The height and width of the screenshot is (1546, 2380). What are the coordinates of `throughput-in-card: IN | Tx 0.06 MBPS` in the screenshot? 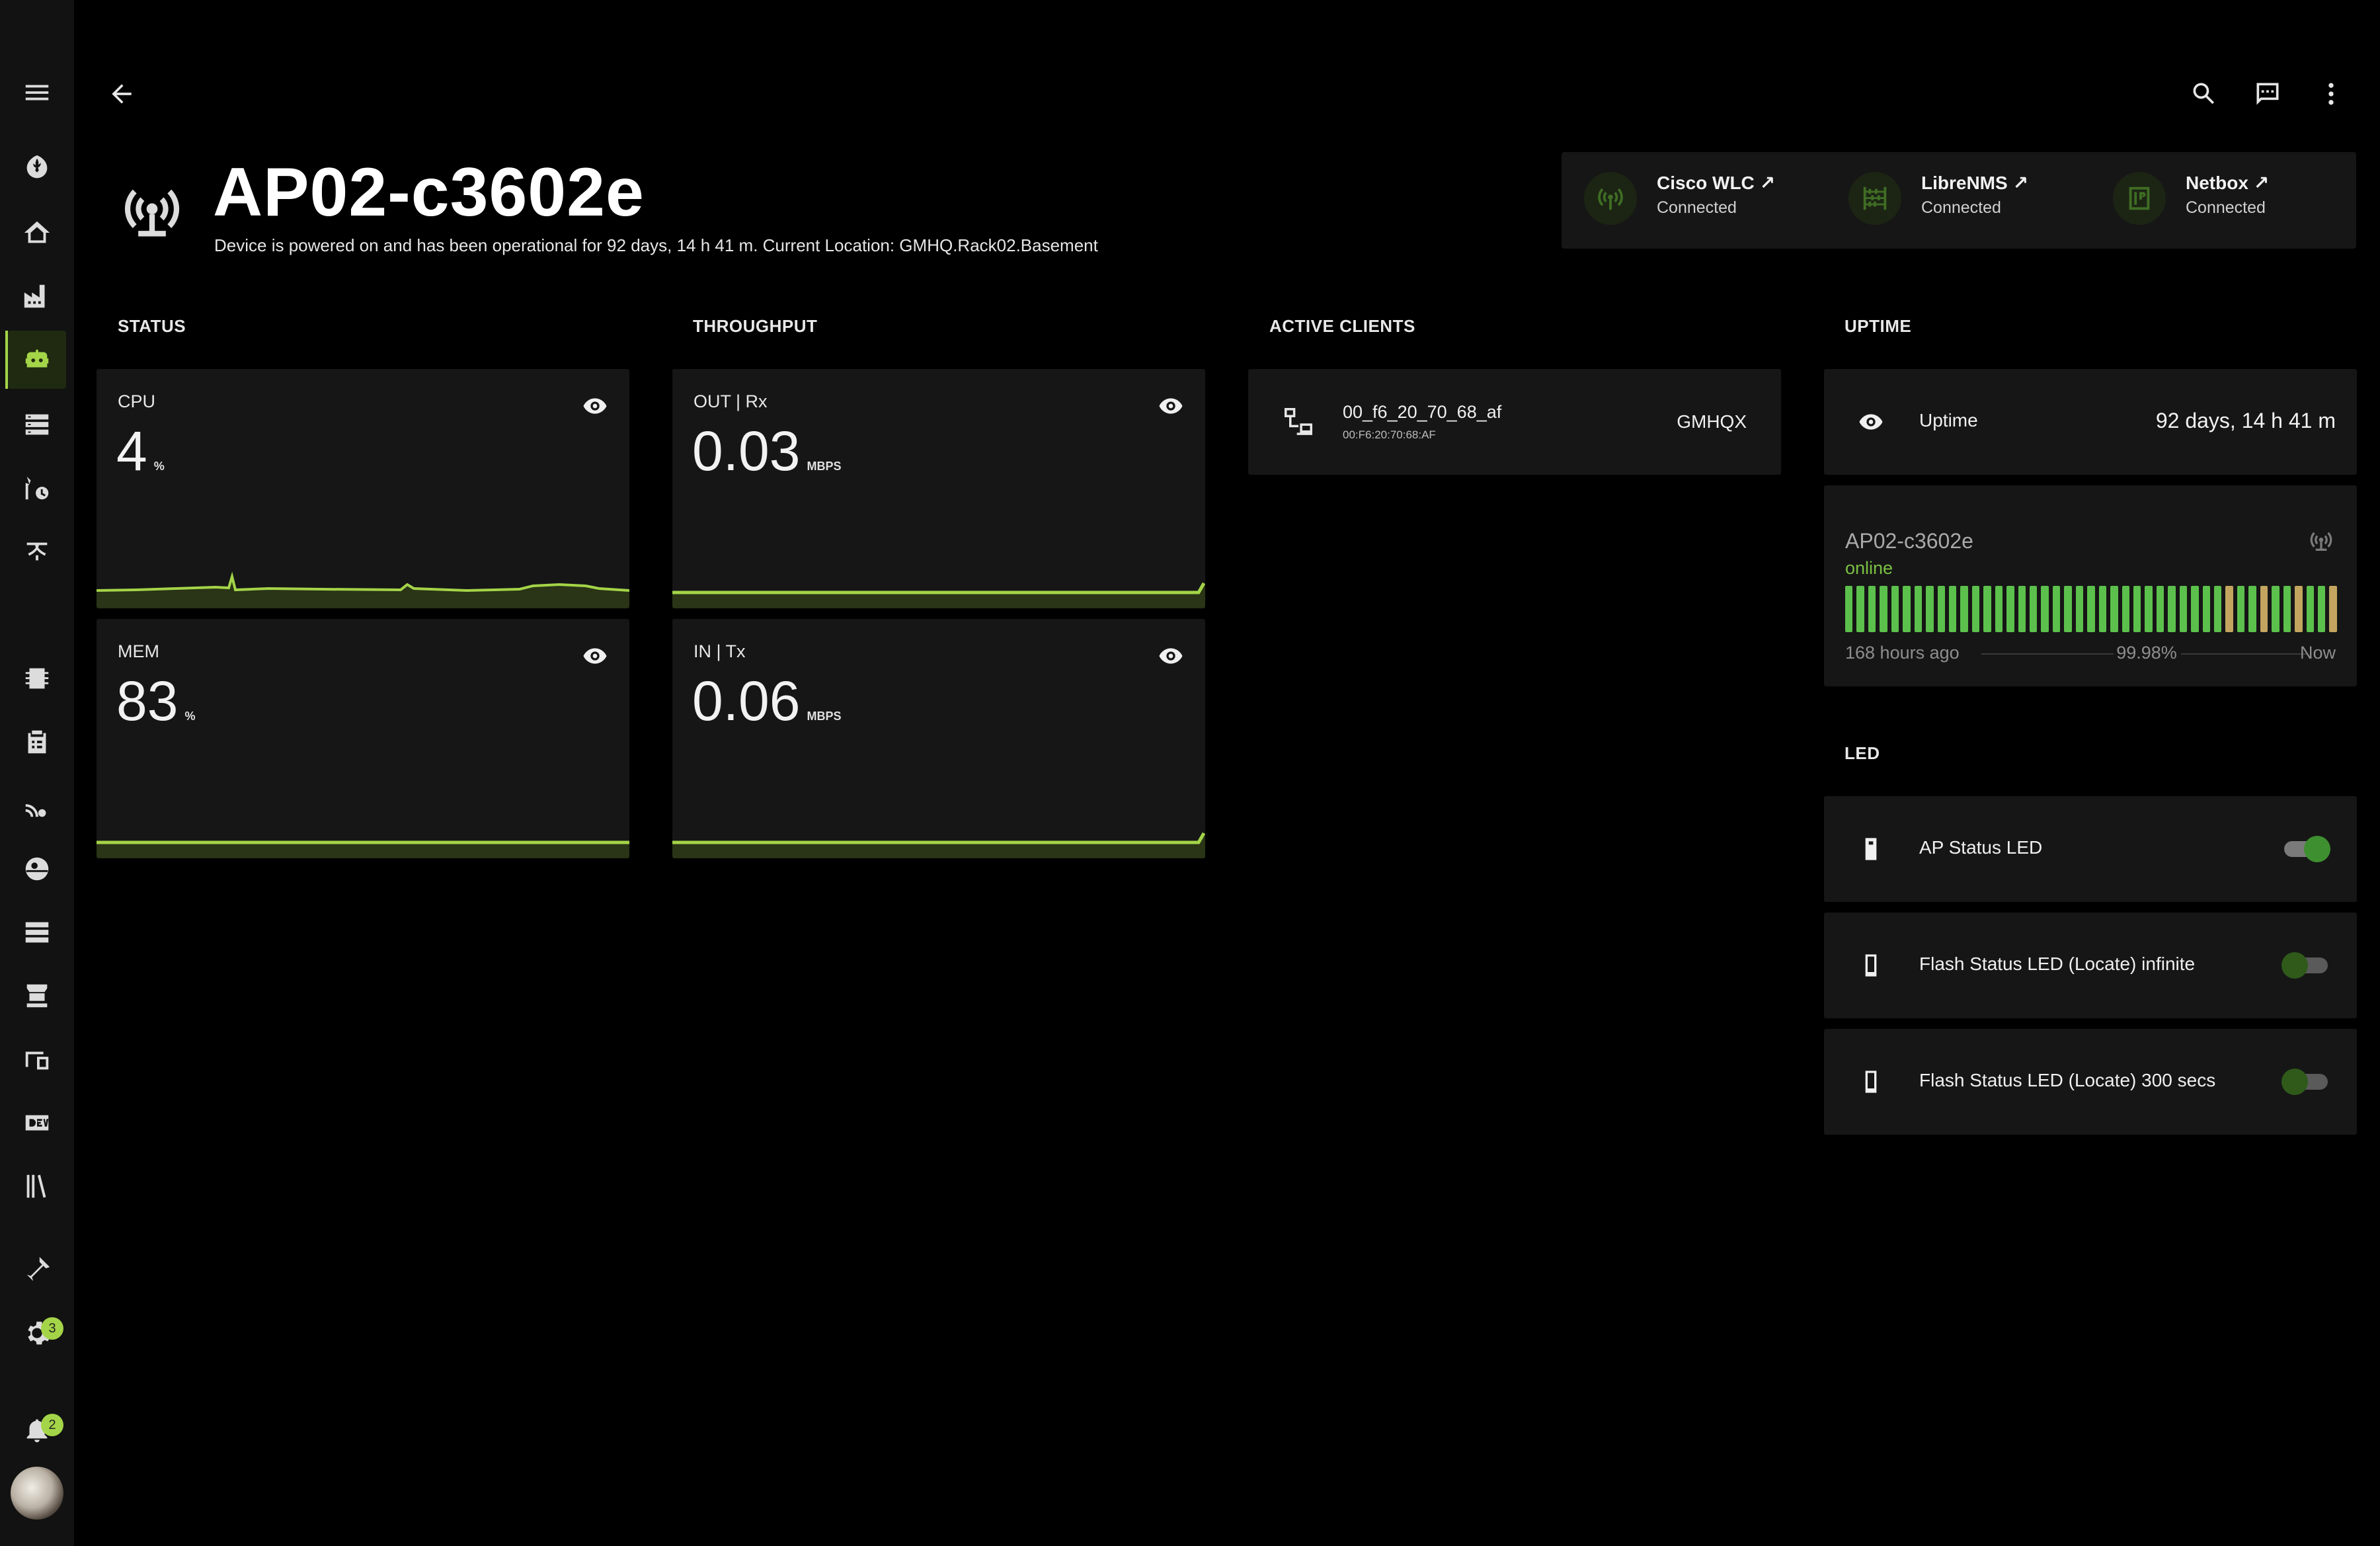 It's located at (938, 738).